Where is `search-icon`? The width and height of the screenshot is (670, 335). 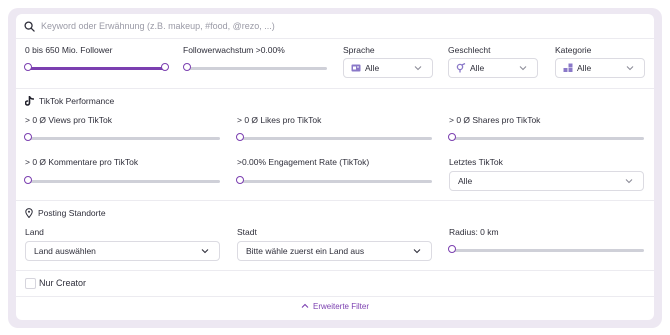 search-icon is located at coordinates (29, 26).